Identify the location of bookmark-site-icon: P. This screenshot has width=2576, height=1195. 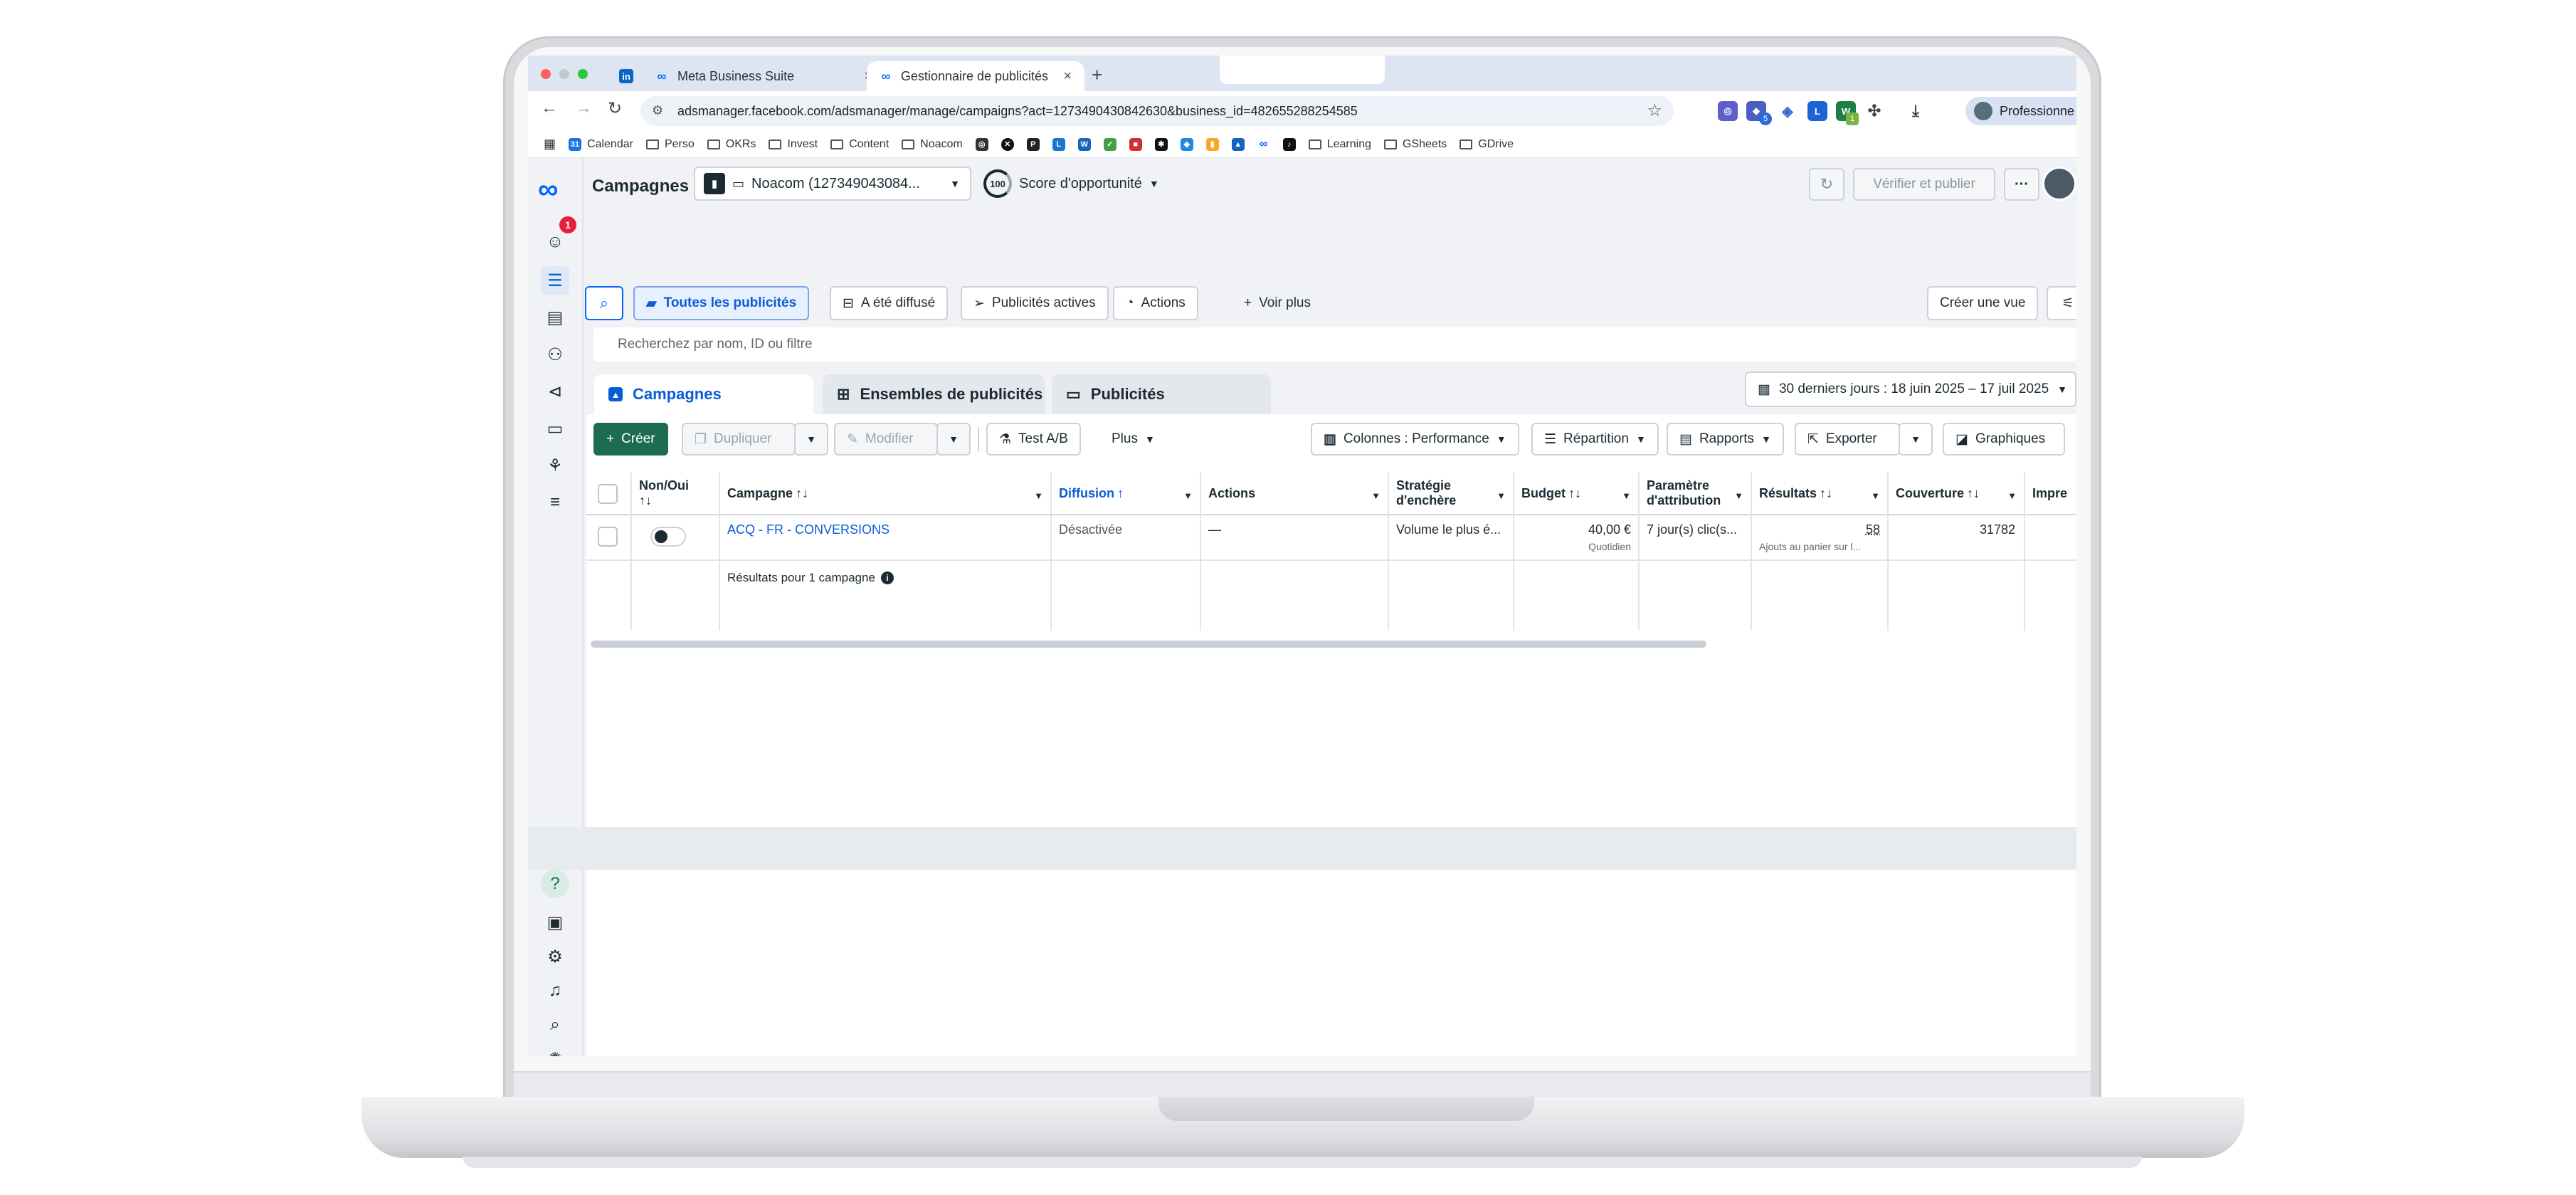
(1033, 144).